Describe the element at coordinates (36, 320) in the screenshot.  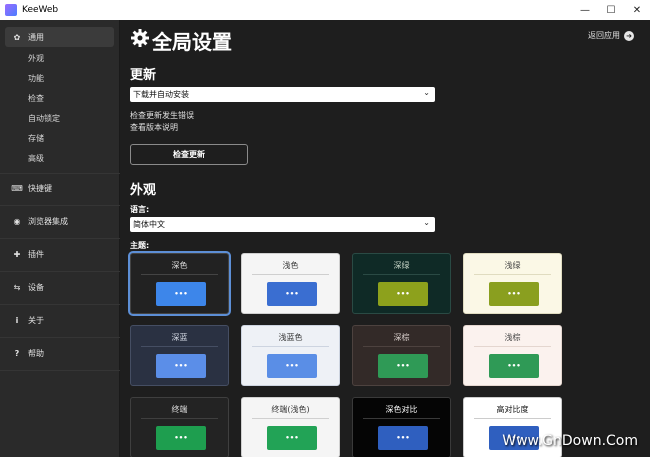
I see `sidebar-item-label: 关于` at that location.